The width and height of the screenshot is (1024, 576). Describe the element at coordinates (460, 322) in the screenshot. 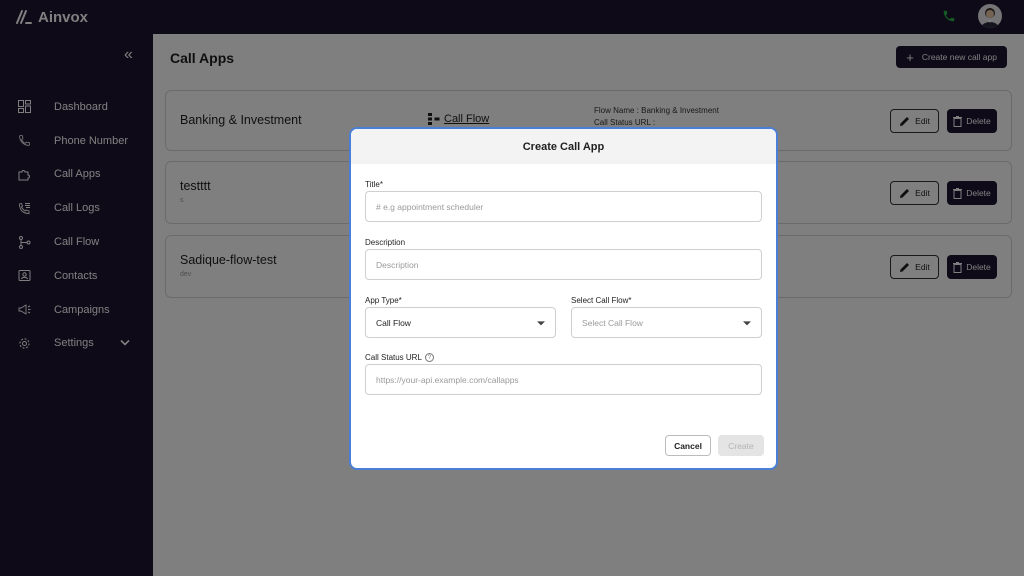

I see `app-type-select: Call Flow` at that location.